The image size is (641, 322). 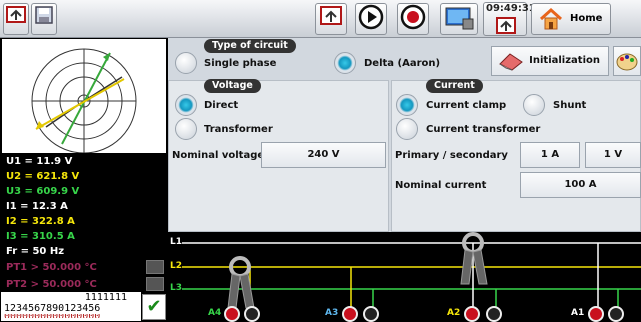 What do you see at coordinates (580, 185) in the screenshot?
I see `nominal-current-field: 100 A` at bounding box center [580, 185].